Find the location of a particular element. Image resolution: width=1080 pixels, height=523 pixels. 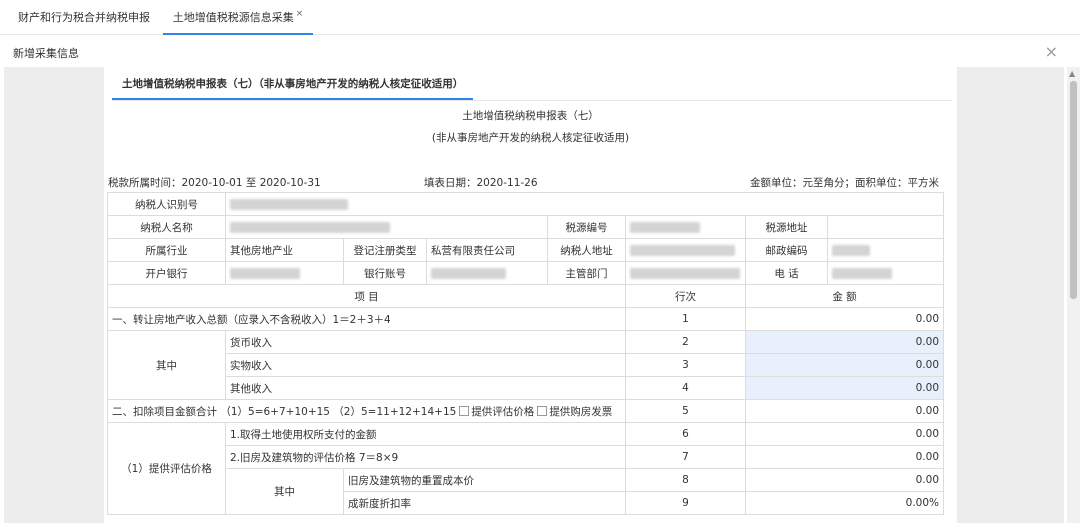

row-number: 9 is located at coordinates (685, 503).